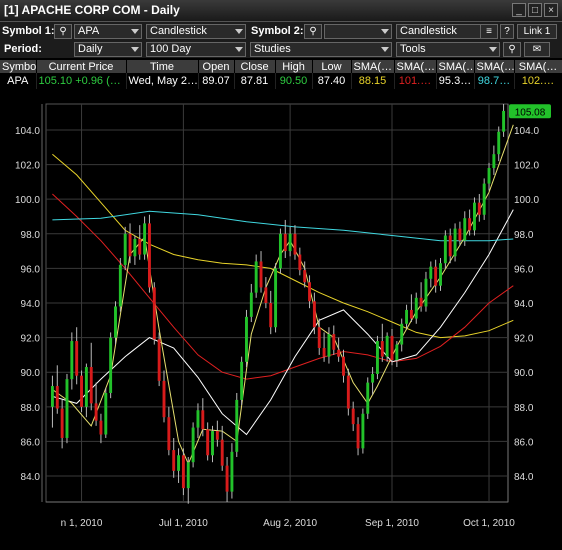  Describe the element at coordinates (489, 31) in the screenshot. I see `menu-lines-icon: ≡` at that location.